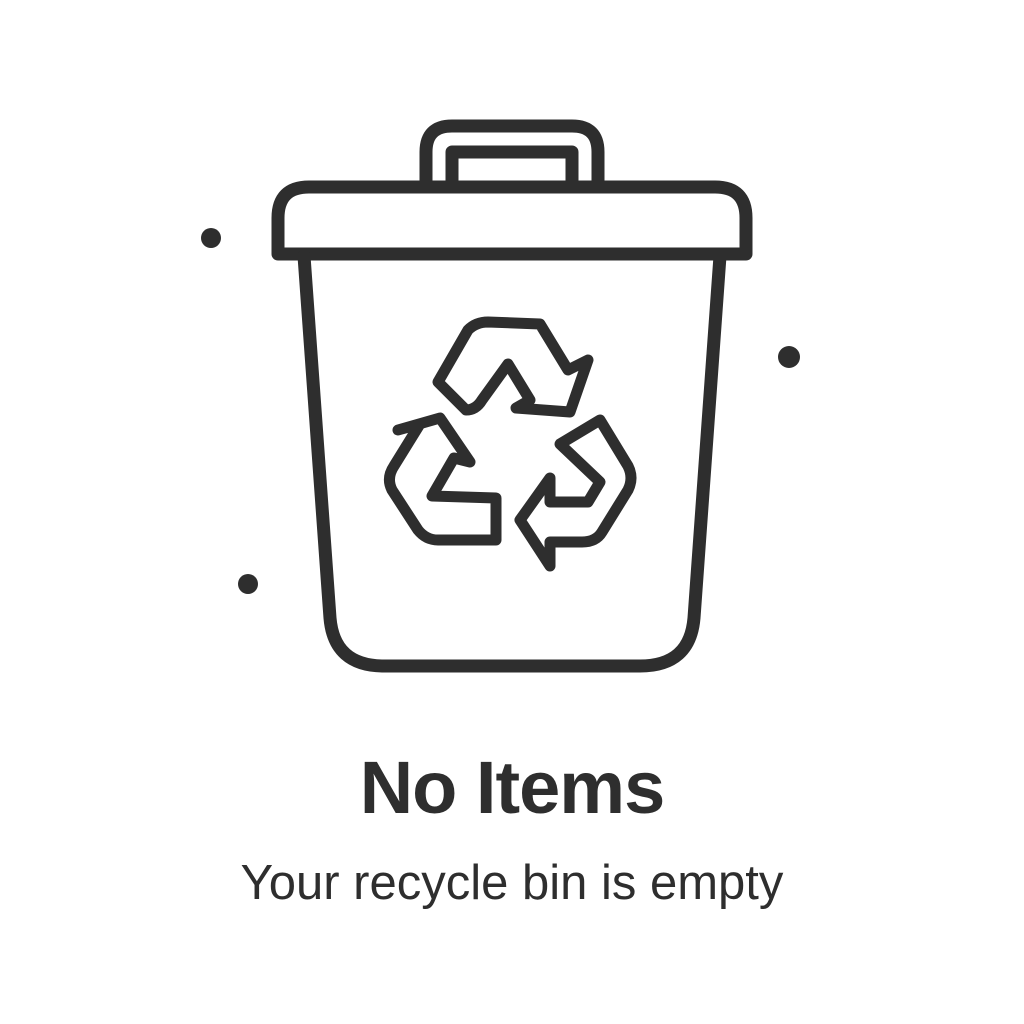 This screenshot has width=1024, height=1024. I want to click on decor-dot-right, so click(789, 357).